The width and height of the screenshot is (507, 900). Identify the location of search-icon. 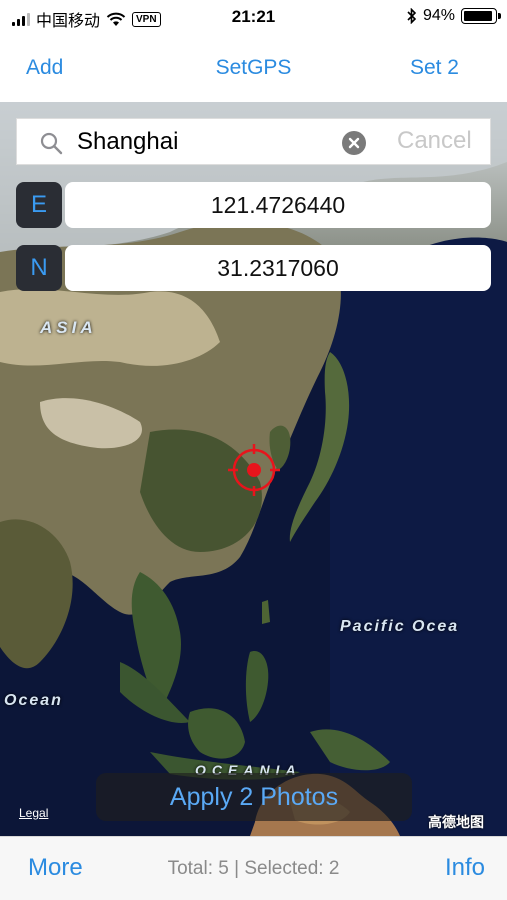
(51, 143).